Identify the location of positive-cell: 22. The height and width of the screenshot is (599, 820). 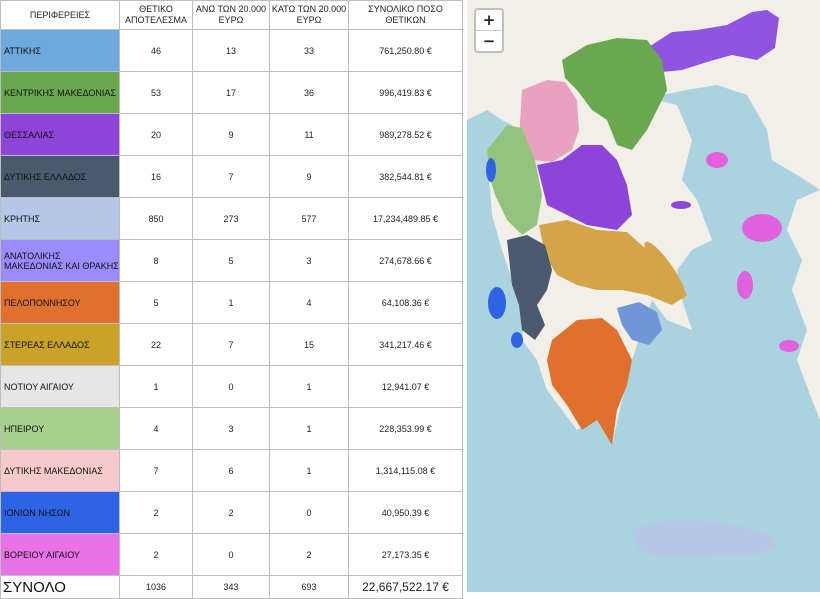
(156, 344).